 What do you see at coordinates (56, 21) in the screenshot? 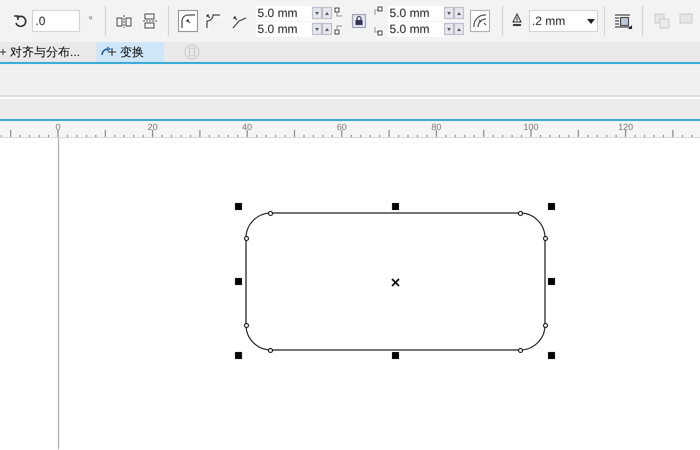
I see `rotation-field: .0` at bounding box center [56, 21].